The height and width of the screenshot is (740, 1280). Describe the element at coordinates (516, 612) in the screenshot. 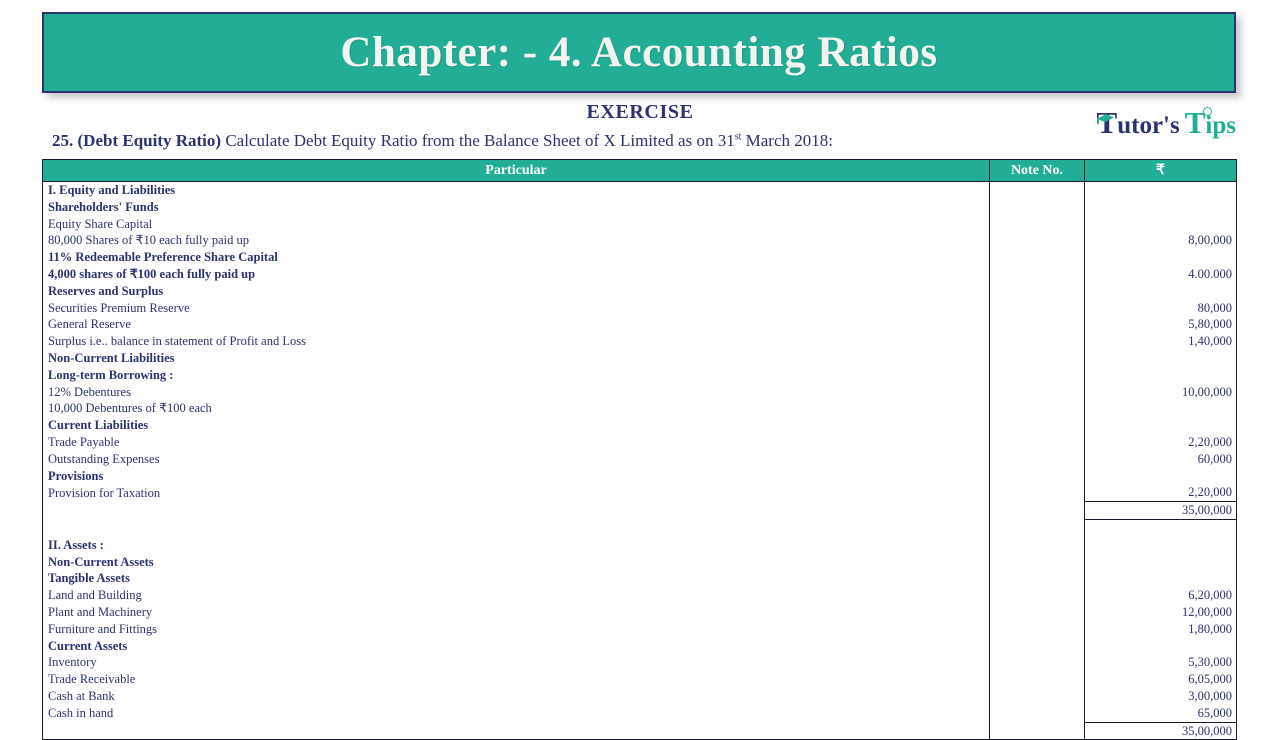

I see `row-particular: Plant and Machinery` at that location.